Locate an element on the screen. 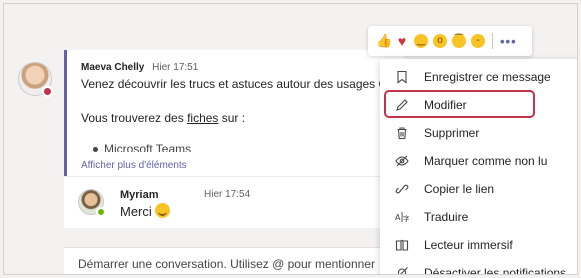 The width and height of the screenshot is (581, 278). message-author: Maeva Chelly is located at coordinates (113, 67).